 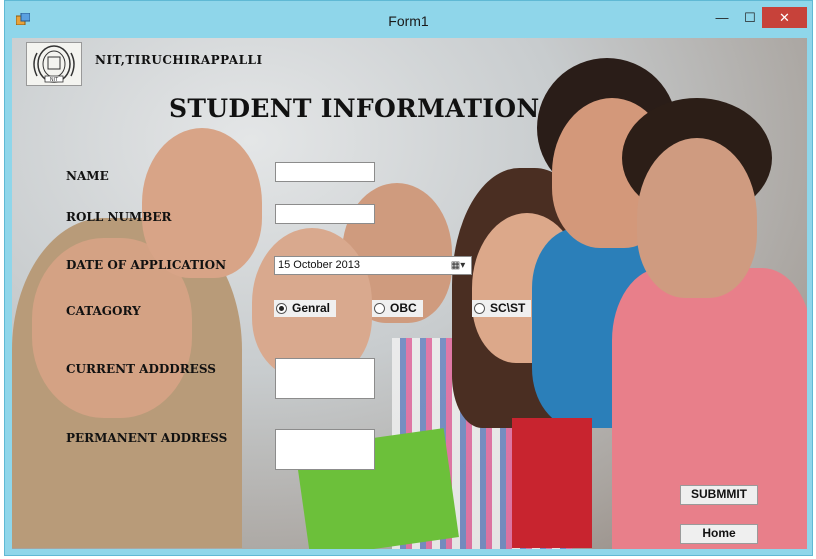 I want to click on window-title: Form1, so click(x=408, y=21).